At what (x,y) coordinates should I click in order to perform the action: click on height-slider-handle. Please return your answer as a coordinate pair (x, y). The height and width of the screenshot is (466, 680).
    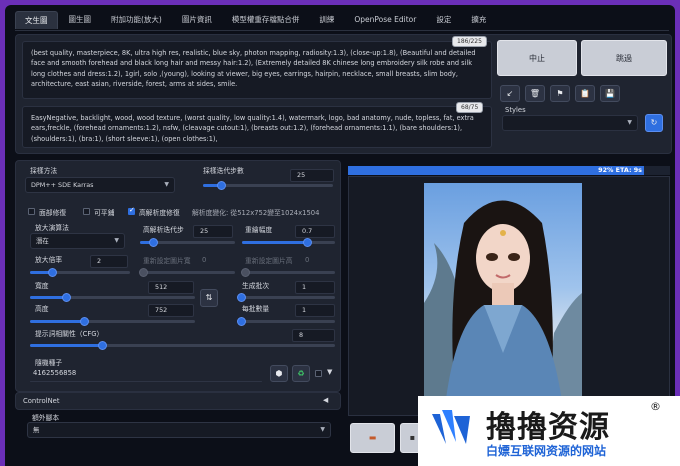
    Looking at the image, I should click on (84, 321).